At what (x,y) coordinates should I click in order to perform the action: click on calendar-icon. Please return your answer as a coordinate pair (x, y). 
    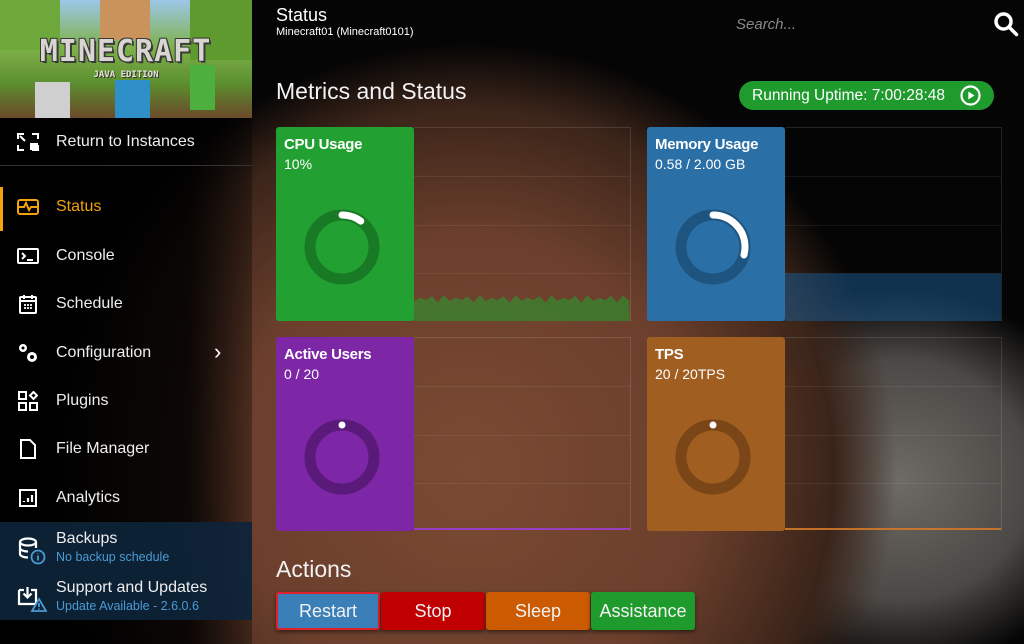
    Looking at the image, I should click on (28, 304).